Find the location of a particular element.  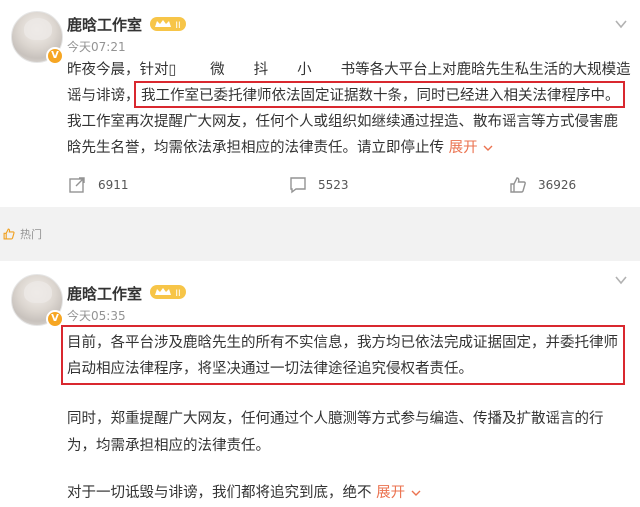

repost-button: 6911 is located at coordinates (98, 185).